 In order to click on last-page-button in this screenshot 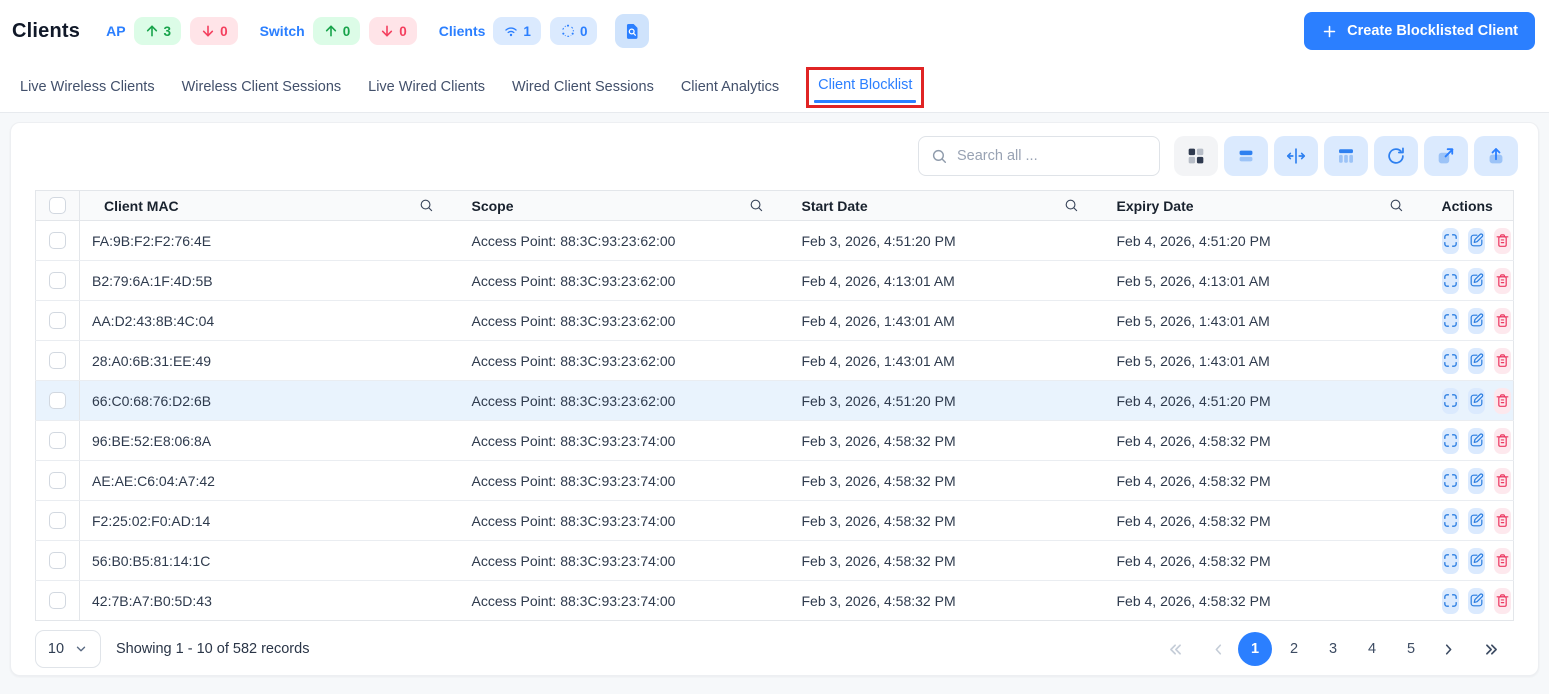, I will do `click(1491, 649)`.